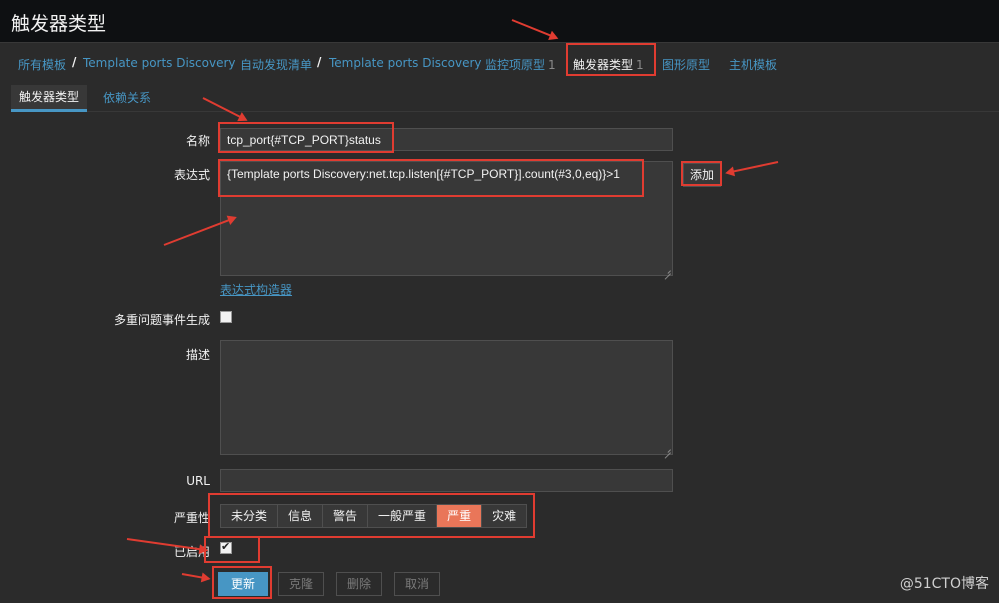  I want to click on url-input, so click(446, 480).